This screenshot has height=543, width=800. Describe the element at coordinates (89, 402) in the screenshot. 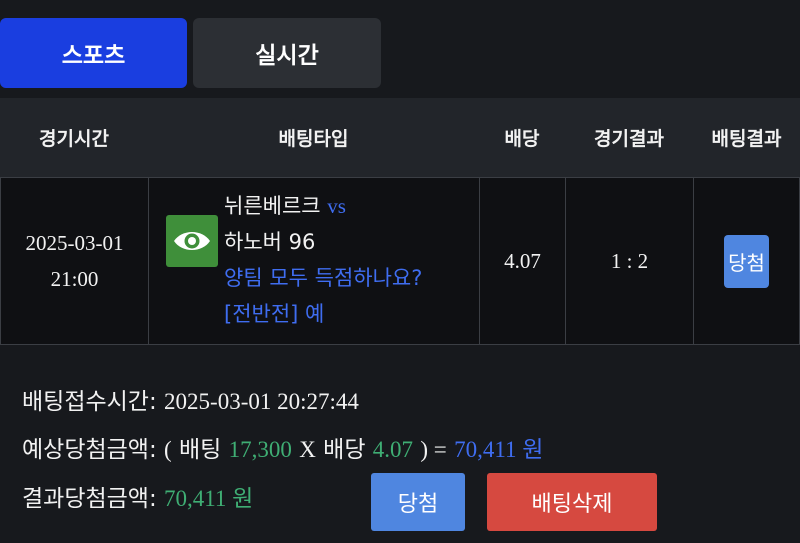

I see `bet-time-label: 배팅접수시간:` at that location.